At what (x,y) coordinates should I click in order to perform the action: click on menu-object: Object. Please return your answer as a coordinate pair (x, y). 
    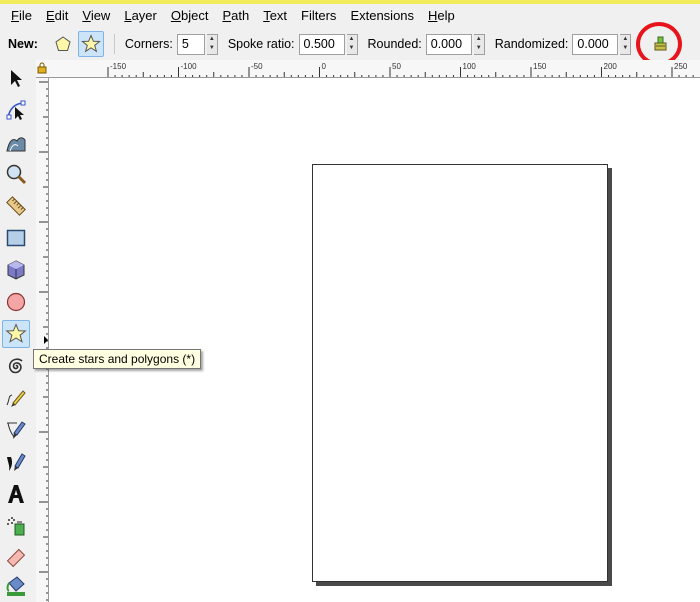
    Looking at the image, I should click on (190, 16).